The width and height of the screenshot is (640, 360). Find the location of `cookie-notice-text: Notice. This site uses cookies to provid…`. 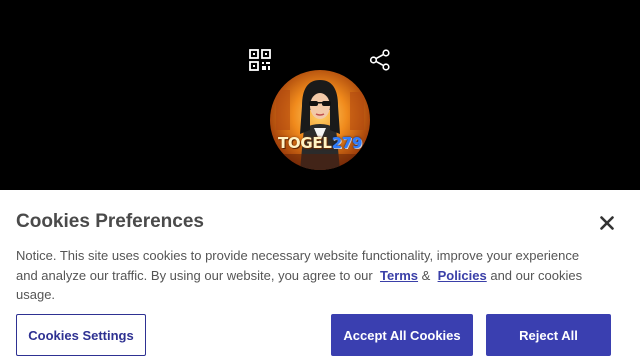

cookie-notice-text: Notice. This site uses cookies to provid… is located at coordinates (306, 275).